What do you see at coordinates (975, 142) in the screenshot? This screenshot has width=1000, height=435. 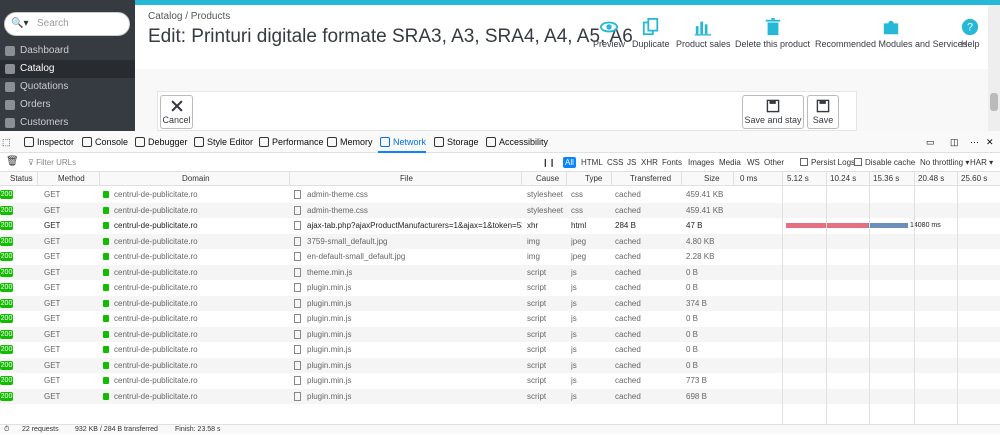 I see `more-options-icon: ⋯` at bounding box center [975, 142].